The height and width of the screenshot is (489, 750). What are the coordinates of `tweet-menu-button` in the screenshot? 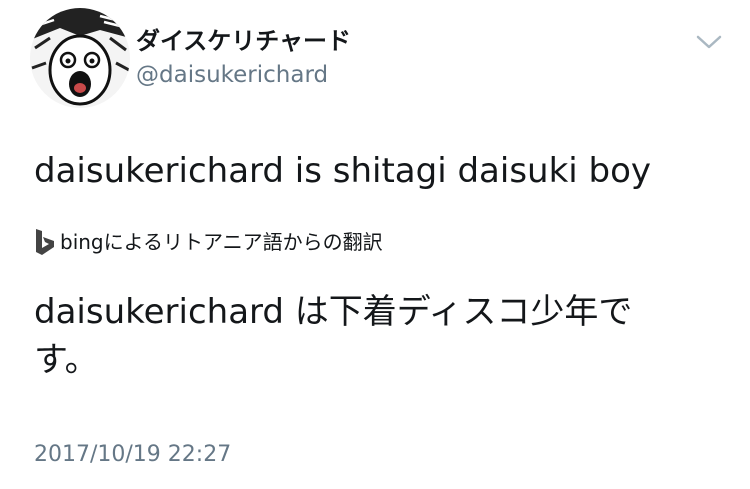 It's located at (709, 42).